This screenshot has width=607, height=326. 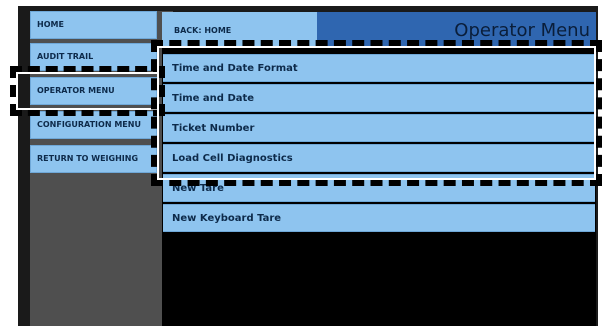 I want to click on menu-item-ticket-number: Ticket Number, so click(x=379, y=128).